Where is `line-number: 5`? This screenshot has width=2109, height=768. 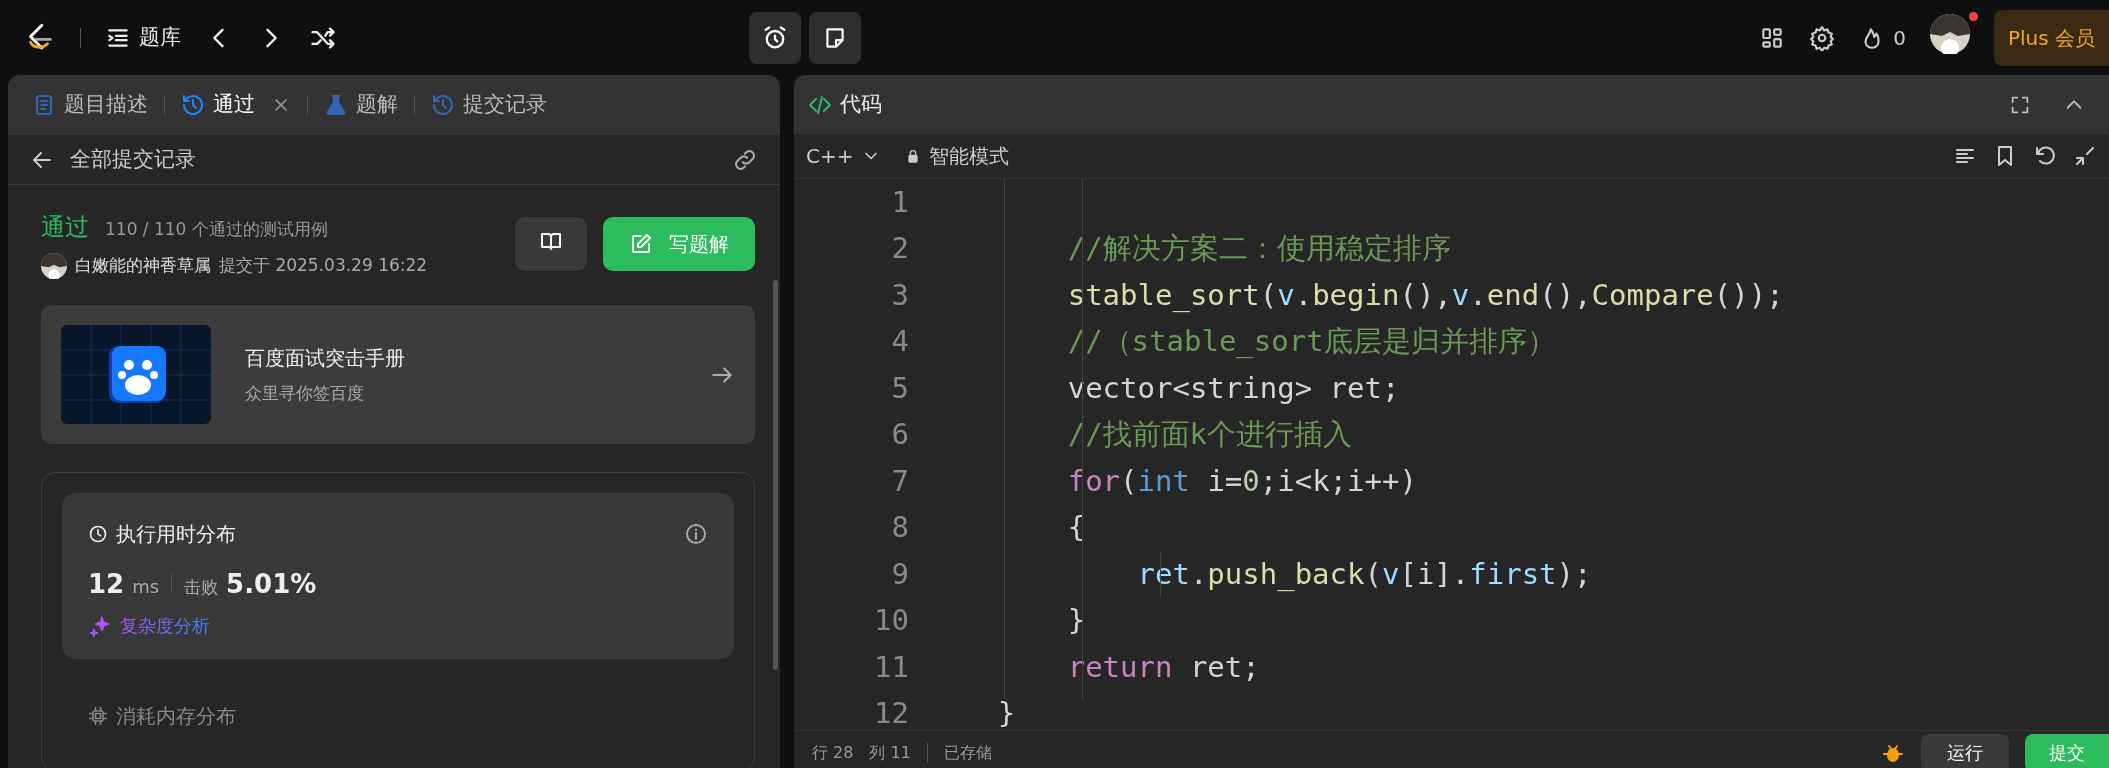 line-number: 5 is located at coordinates (899, 388).